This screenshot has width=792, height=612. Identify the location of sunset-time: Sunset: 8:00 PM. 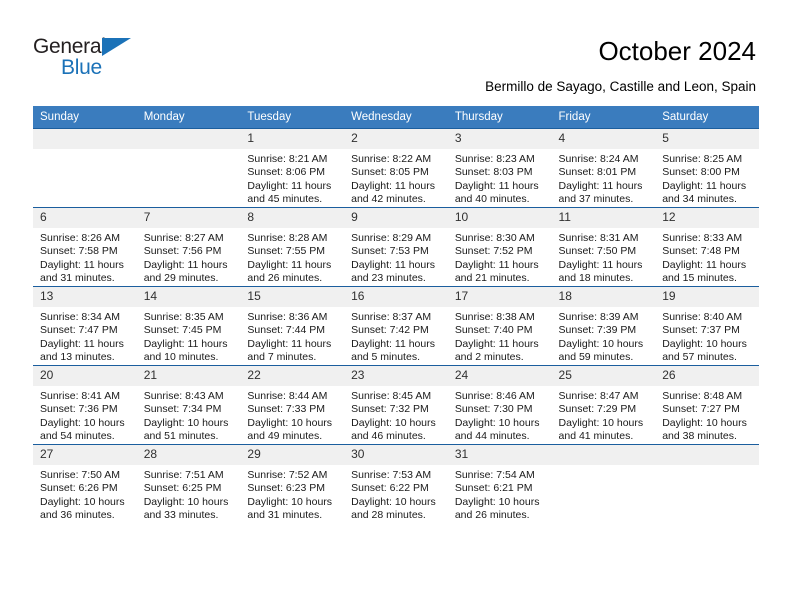
(701, 172).